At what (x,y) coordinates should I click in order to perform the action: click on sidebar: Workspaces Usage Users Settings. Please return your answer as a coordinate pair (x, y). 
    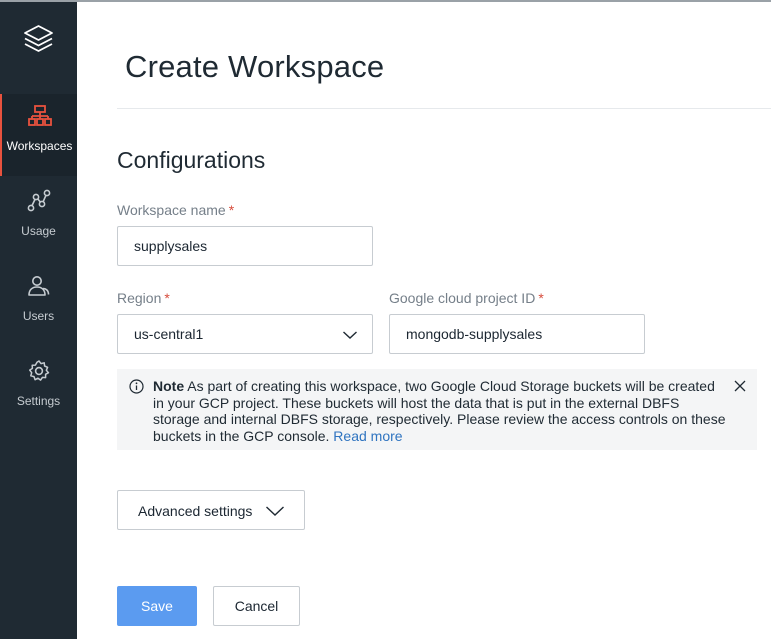
    Looking at the image, I should click on (38, 320).